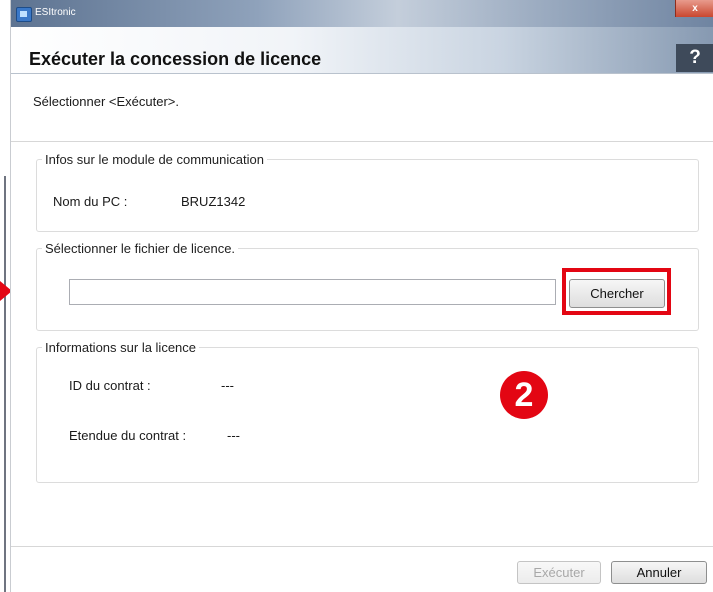  I want to click on pc-name-value: BRUZ1342, so click(213, 201).